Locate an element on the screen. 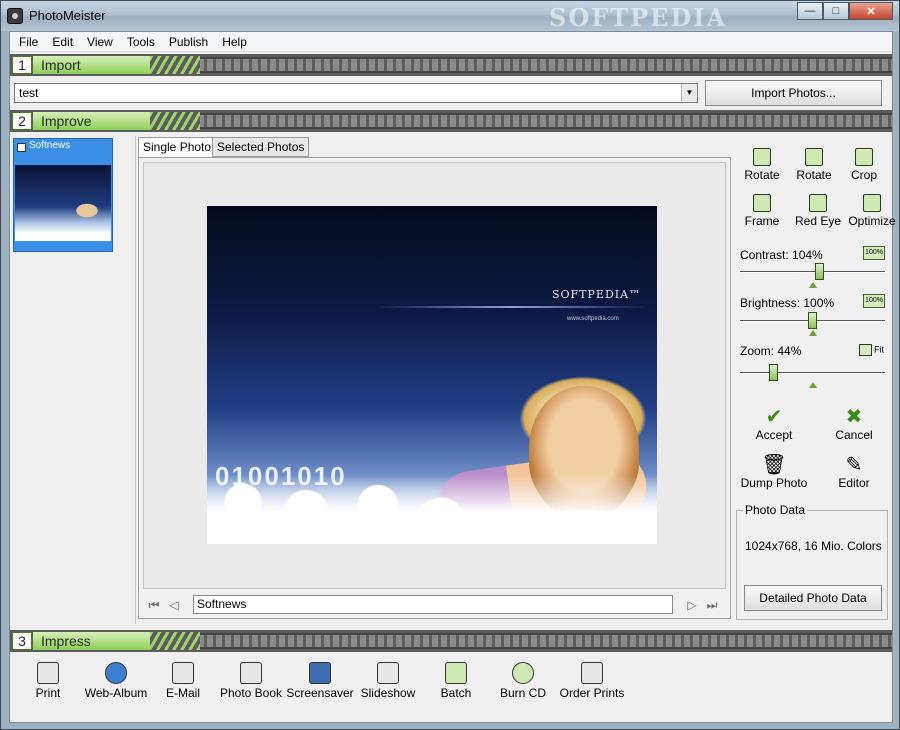  impress-section-header: Impress 3 is located at coordinates (451, 641).